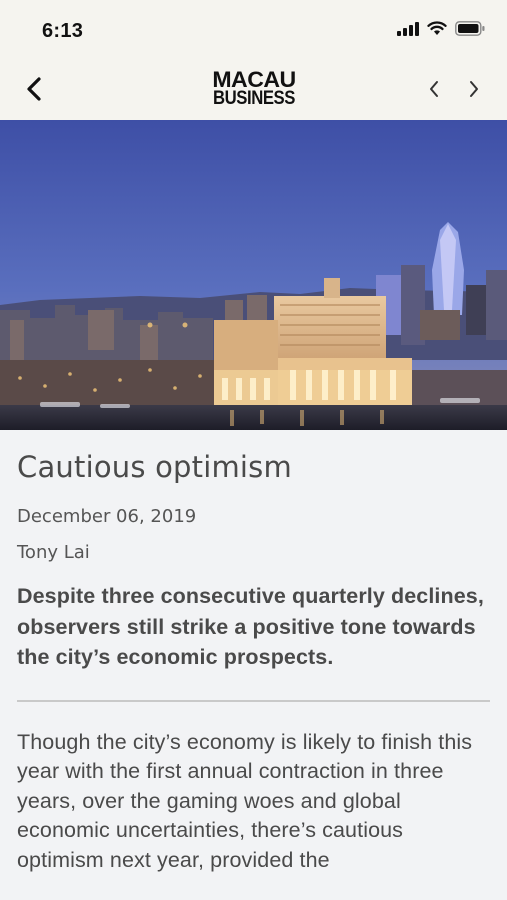  I want to click on back-button, so click(34, 91).